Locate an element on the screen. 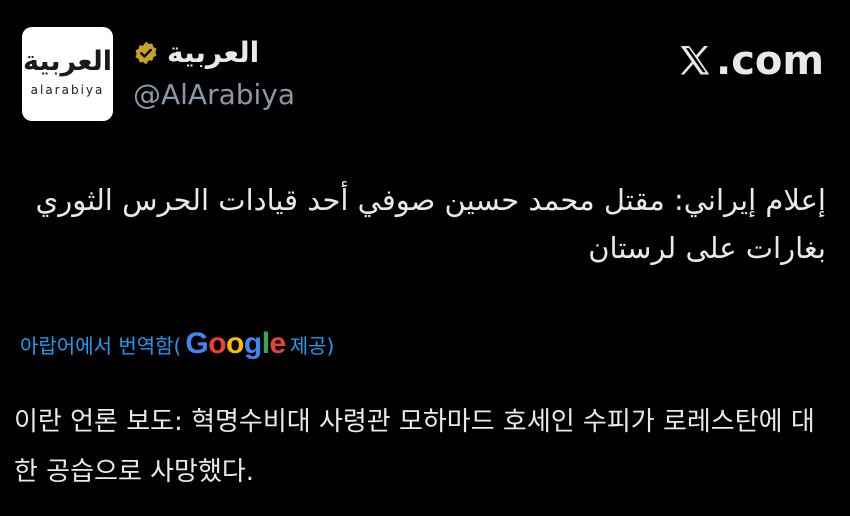 The image size is (850, 516). google-letter: g is located at coordinates (252, 343).